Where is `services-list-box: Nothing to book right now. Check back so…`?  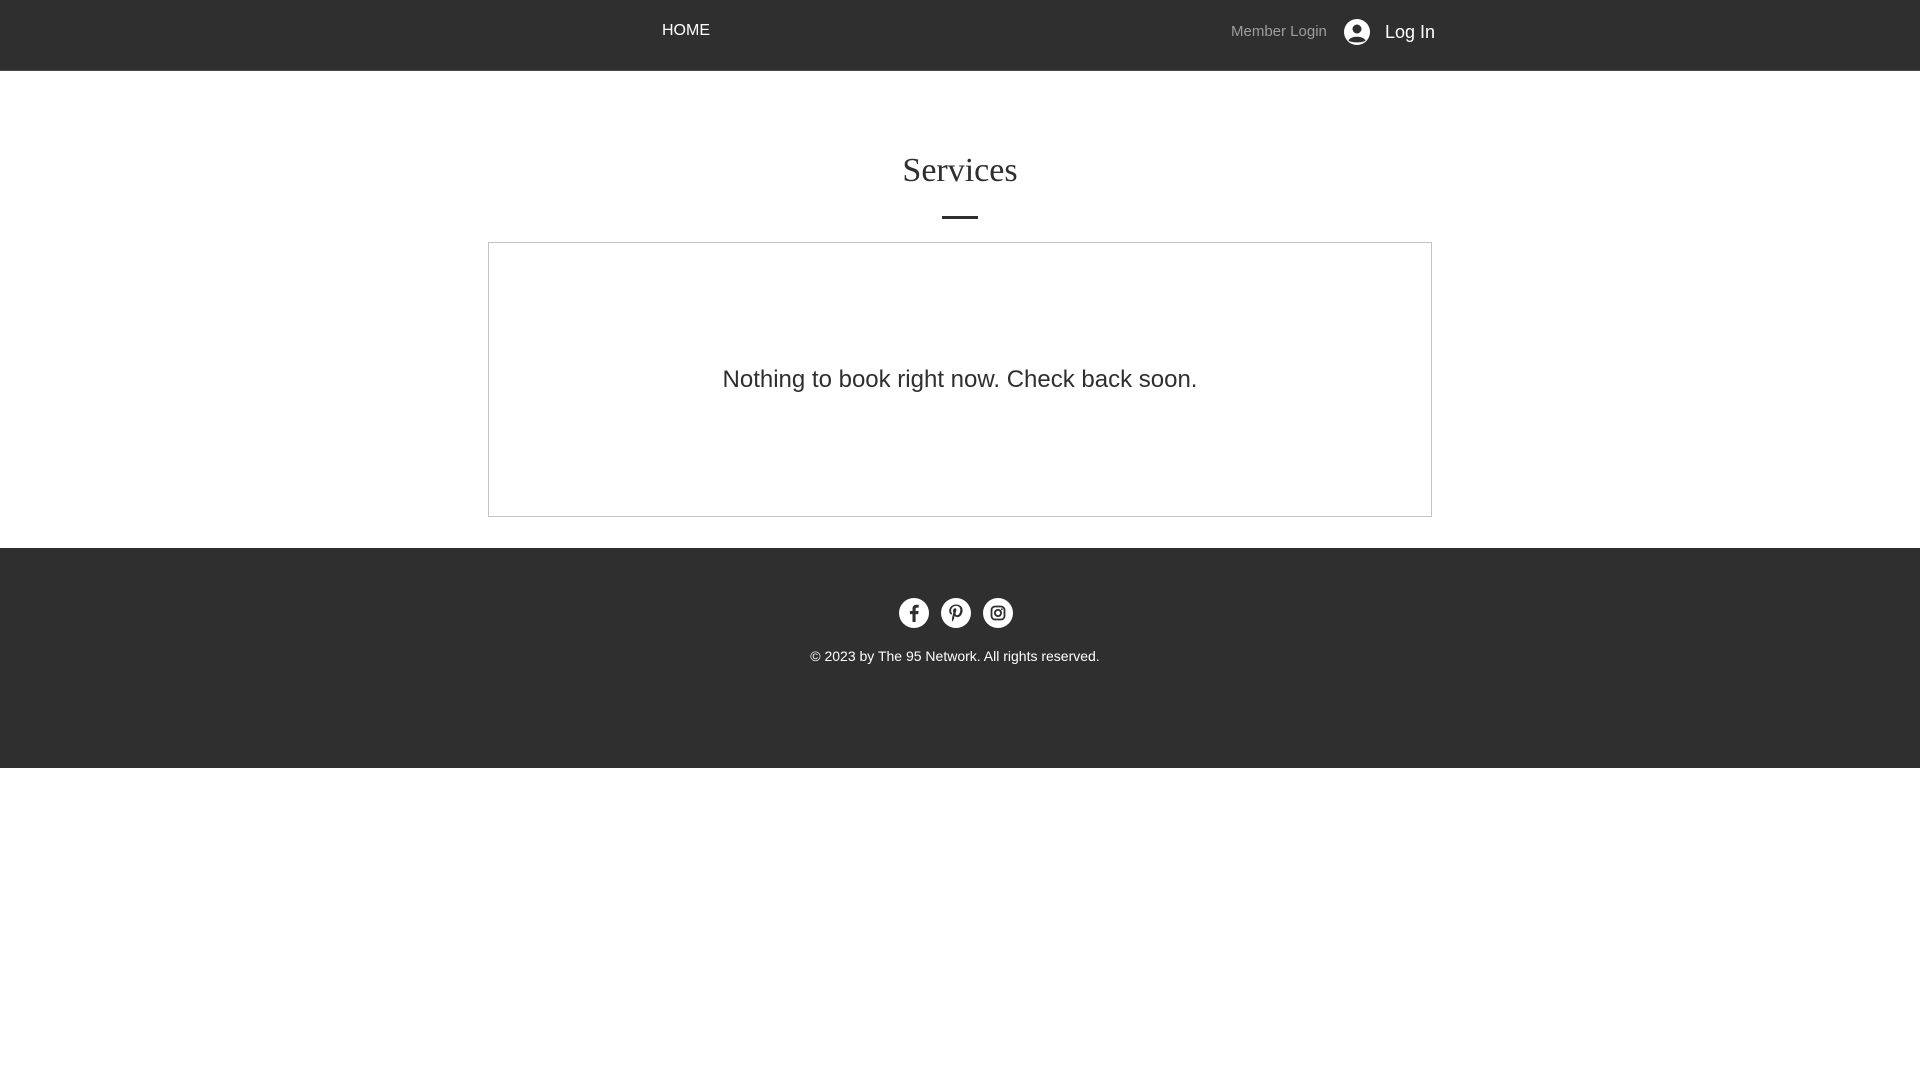
services-list-box: Nothing to book right now. Check back so… is located at coordinates (960, 379).